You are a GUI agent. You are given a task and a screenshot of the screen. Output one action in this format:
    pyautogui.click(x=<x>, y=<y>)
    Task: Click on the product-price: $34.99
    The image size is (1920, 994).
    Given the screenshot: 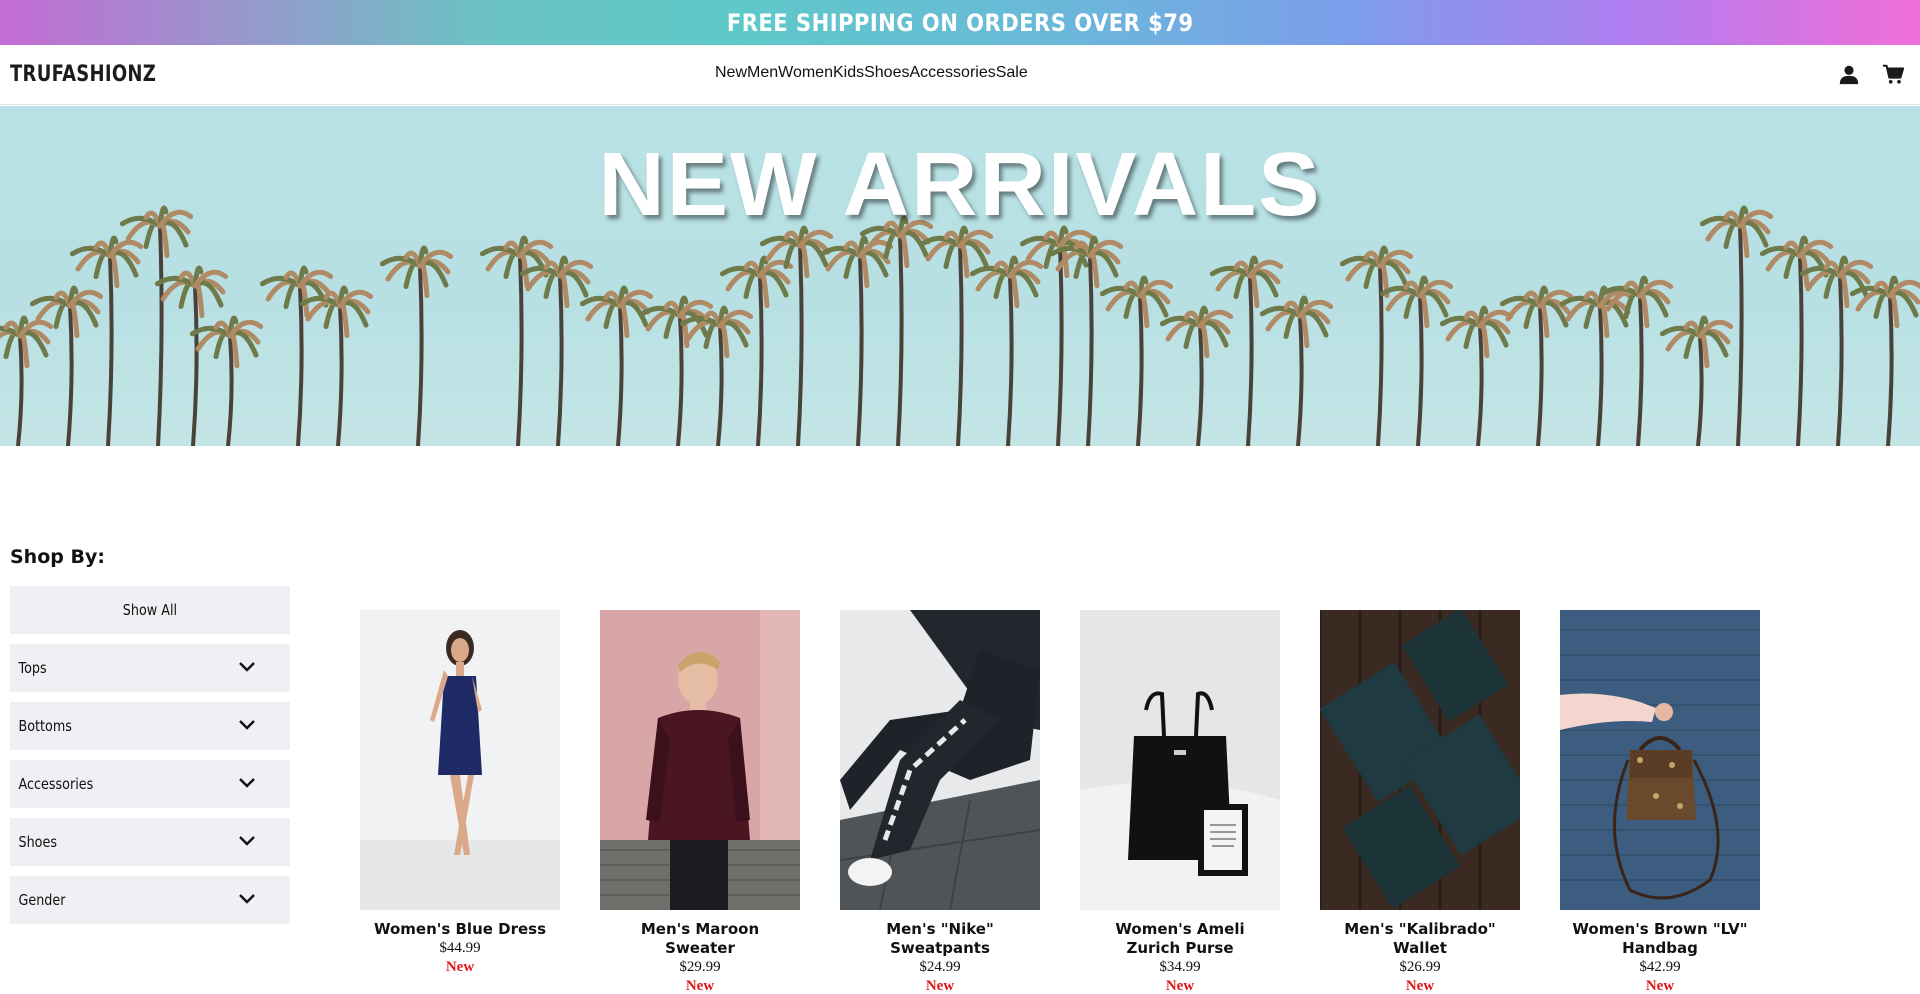 What is the action you would take?
    pyautogui.click(x=1180, y=967)
    